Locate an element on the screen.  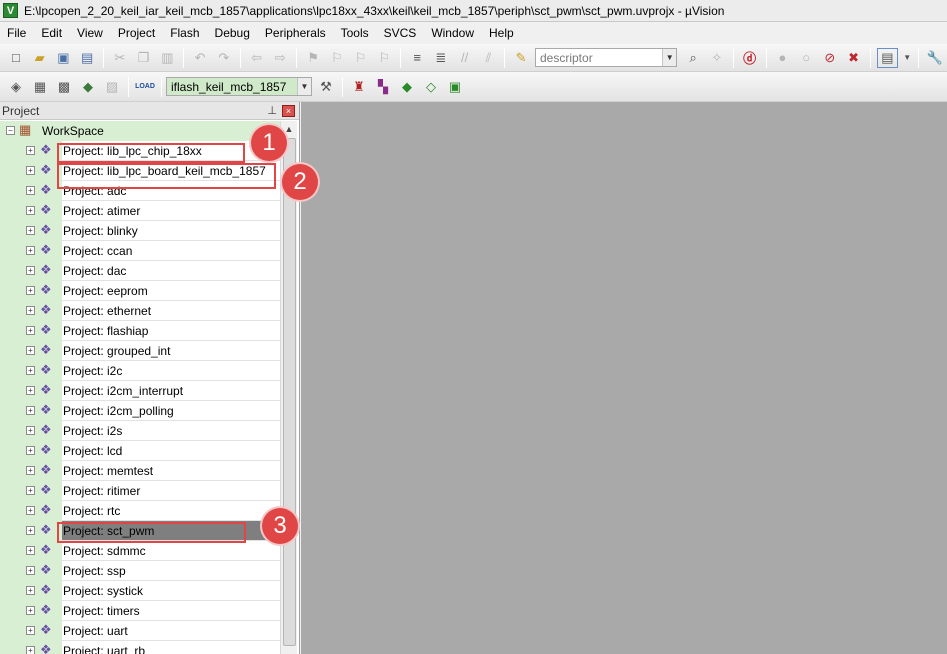
rebuild-icon: ▩ is located at coordinates (64, 87).